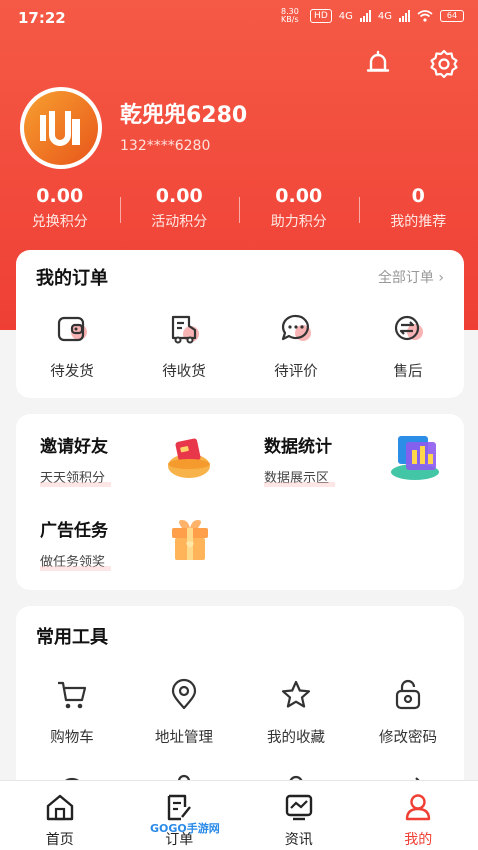  I want to click on gear-icon, so click(444, 64).